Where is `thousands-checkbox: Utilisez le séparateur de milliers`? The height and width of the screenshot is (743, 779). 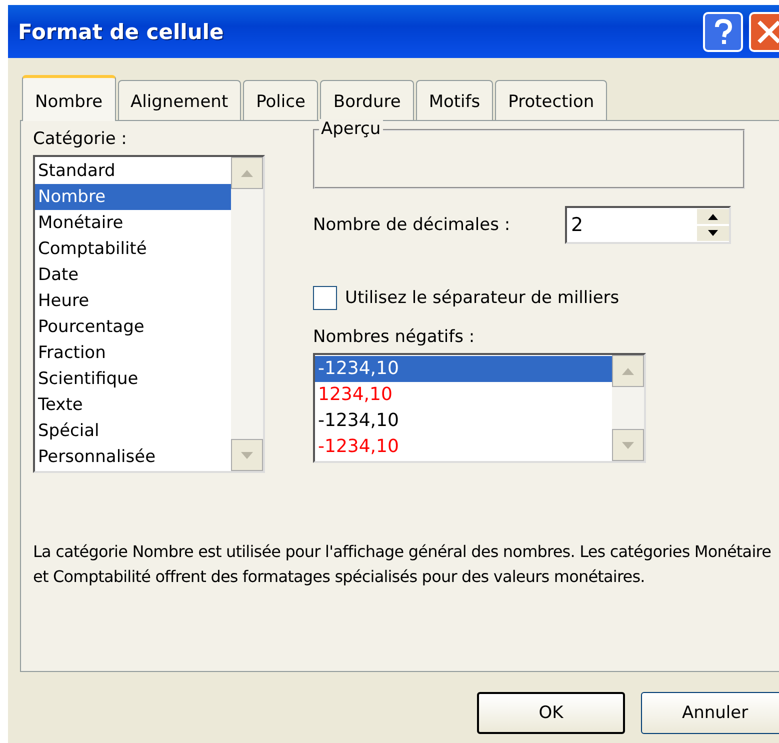
thousands-checkbox: Utilisez le séparateur de milliers is located at coordinates (529, 298).